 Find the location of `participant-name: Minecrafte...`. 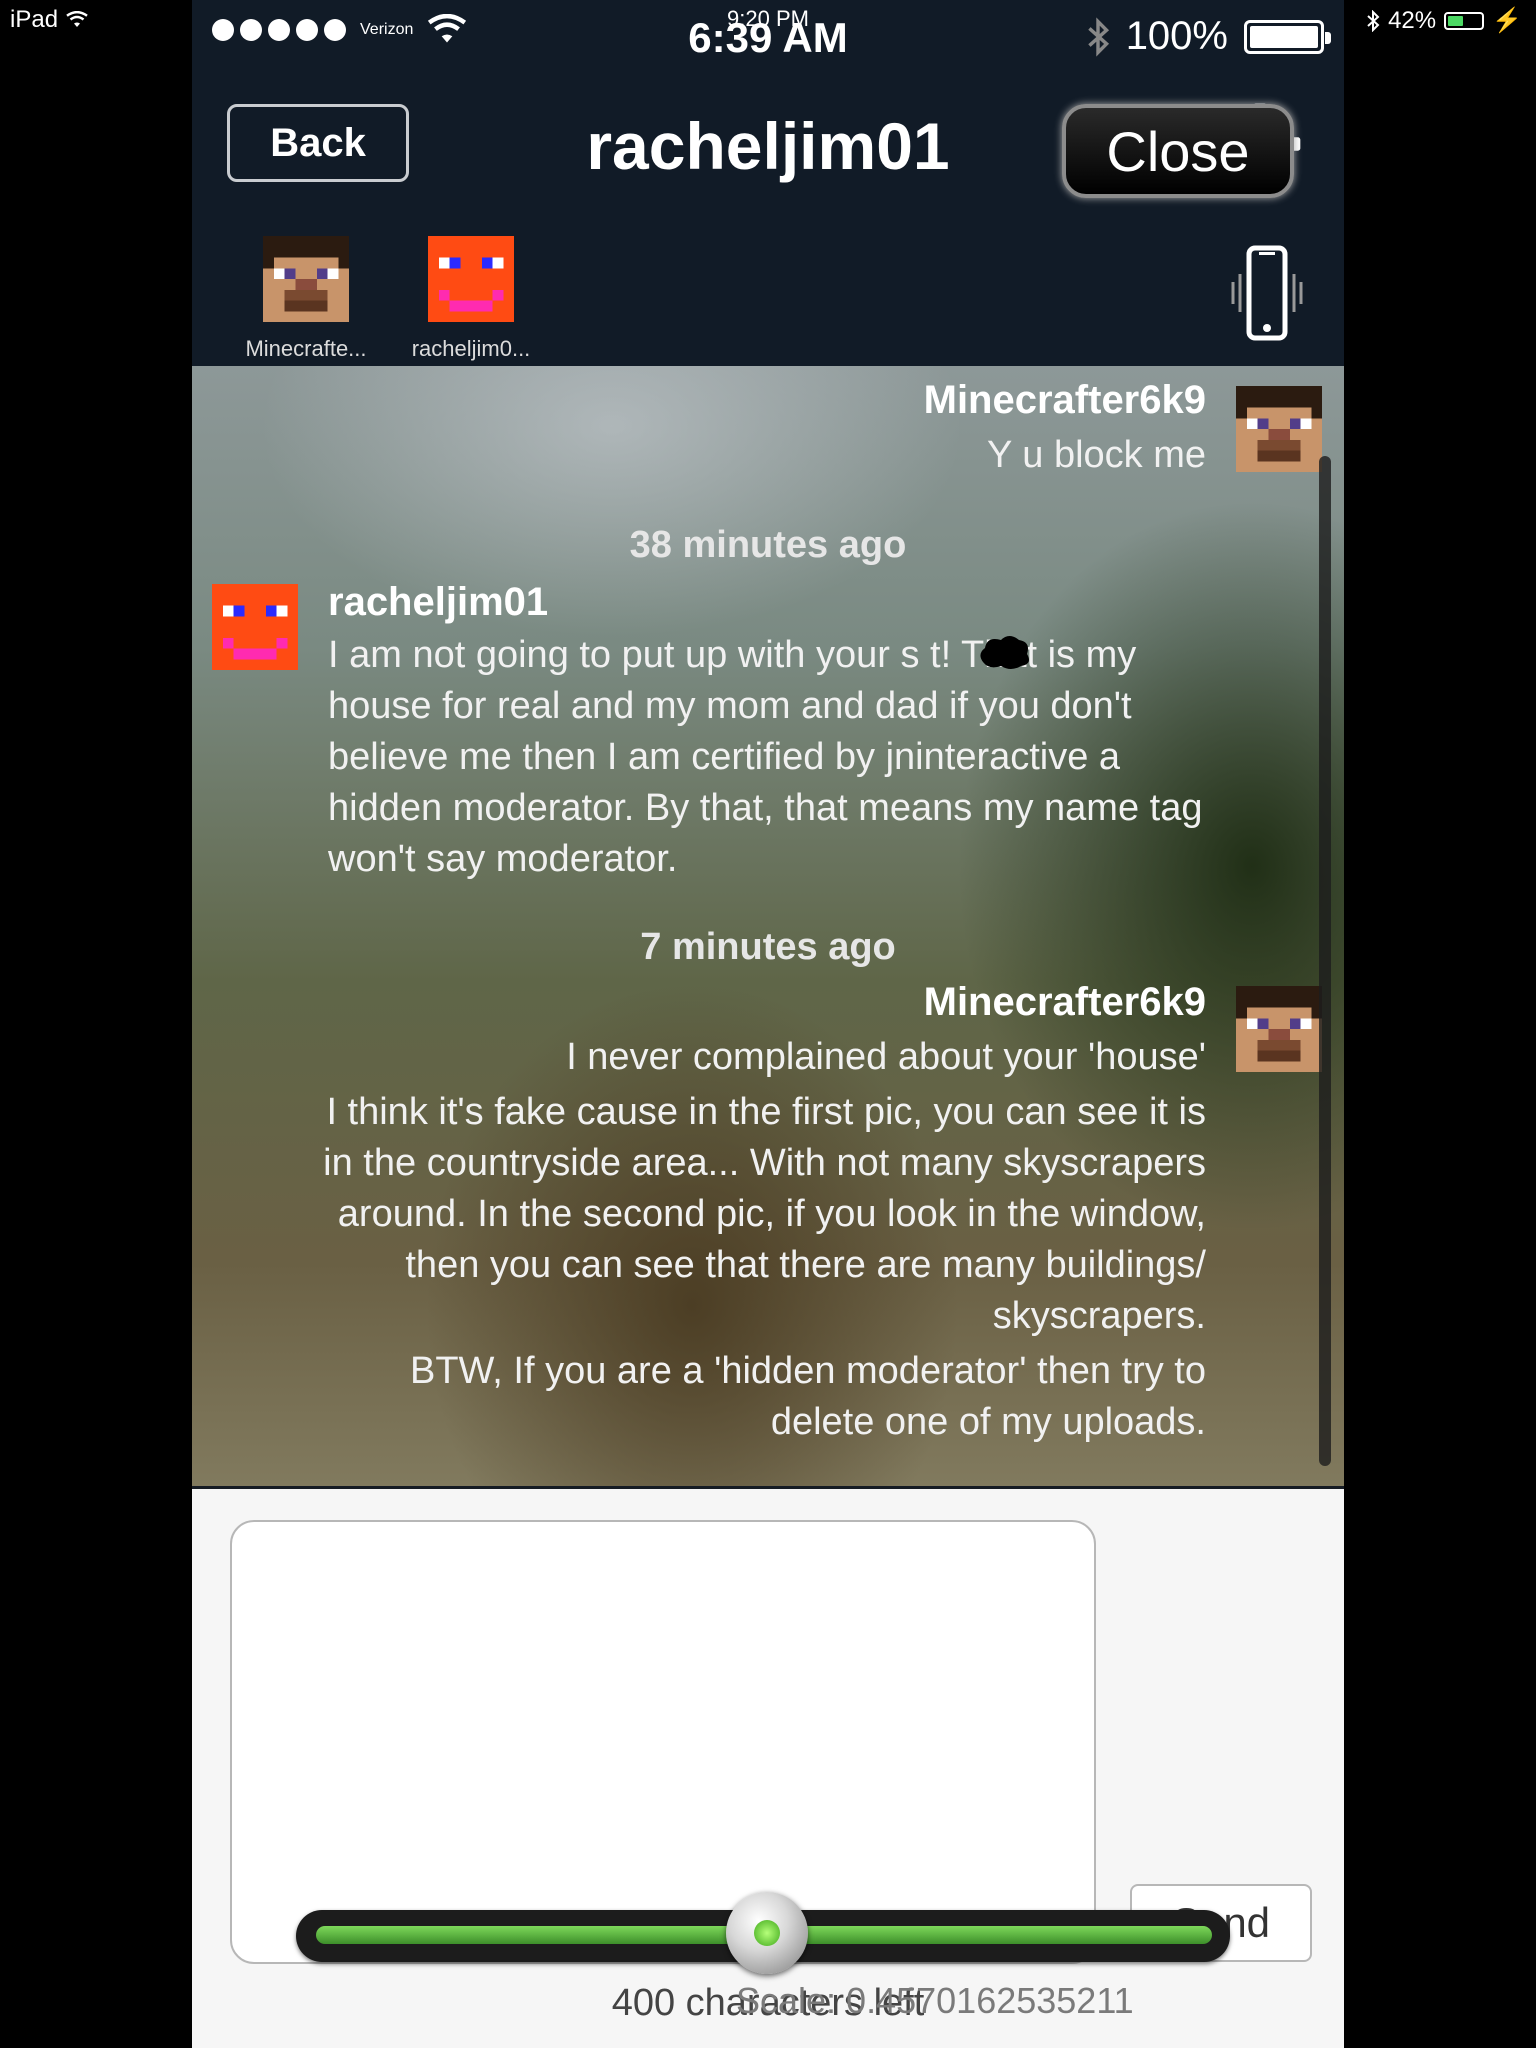

participant-name: Minecrafte... is located at coordinates (306, 348).